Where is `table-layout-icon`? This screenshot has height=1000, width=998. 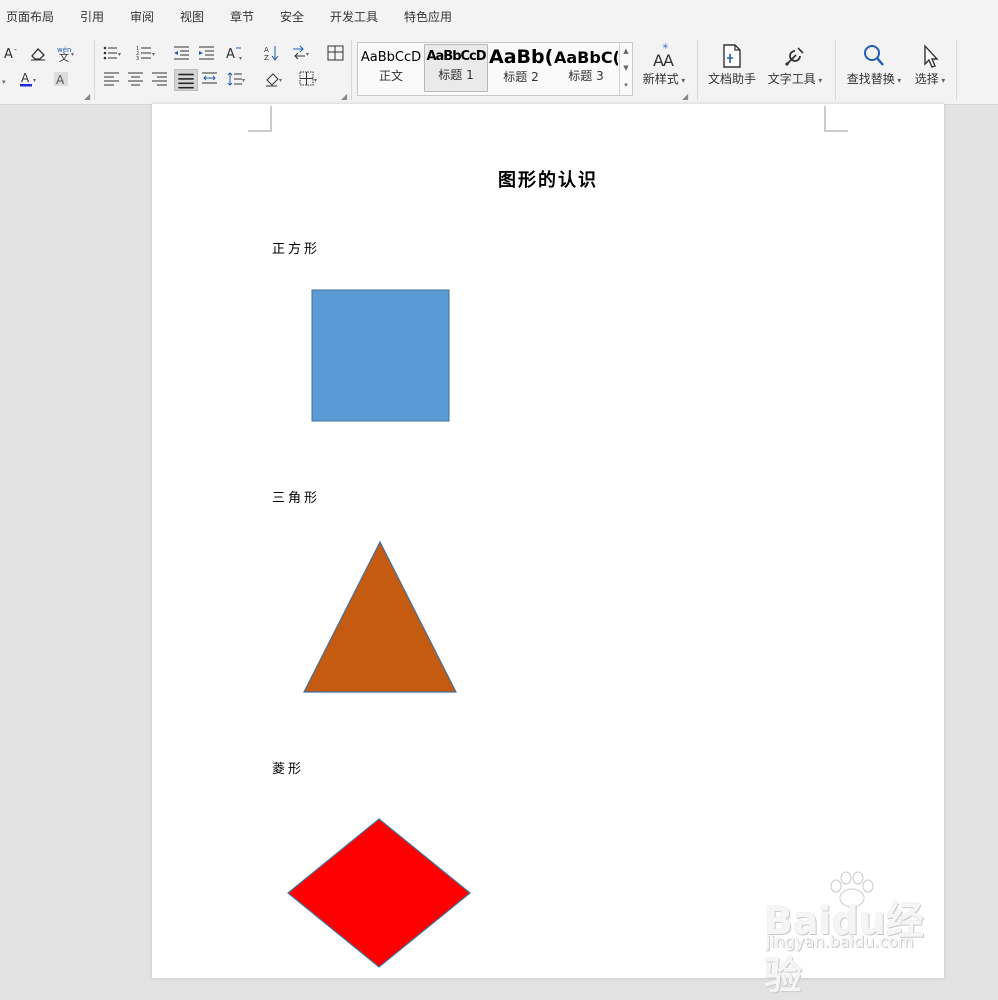 table-layout-icon is located at coordinates (336, 53).